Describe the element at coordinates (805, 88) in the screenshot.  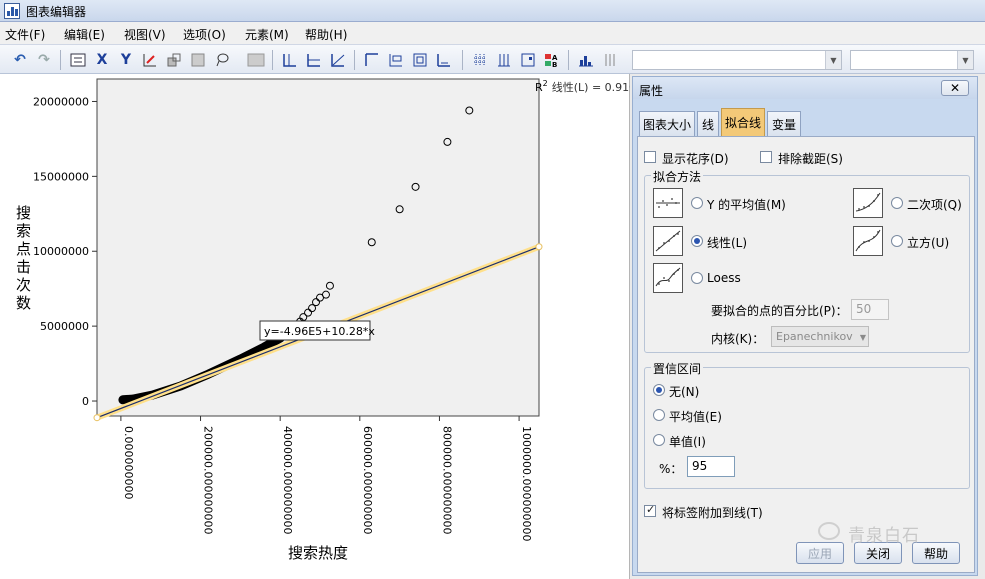
I see `properties-title-bar: 属性 ✕` at that location.